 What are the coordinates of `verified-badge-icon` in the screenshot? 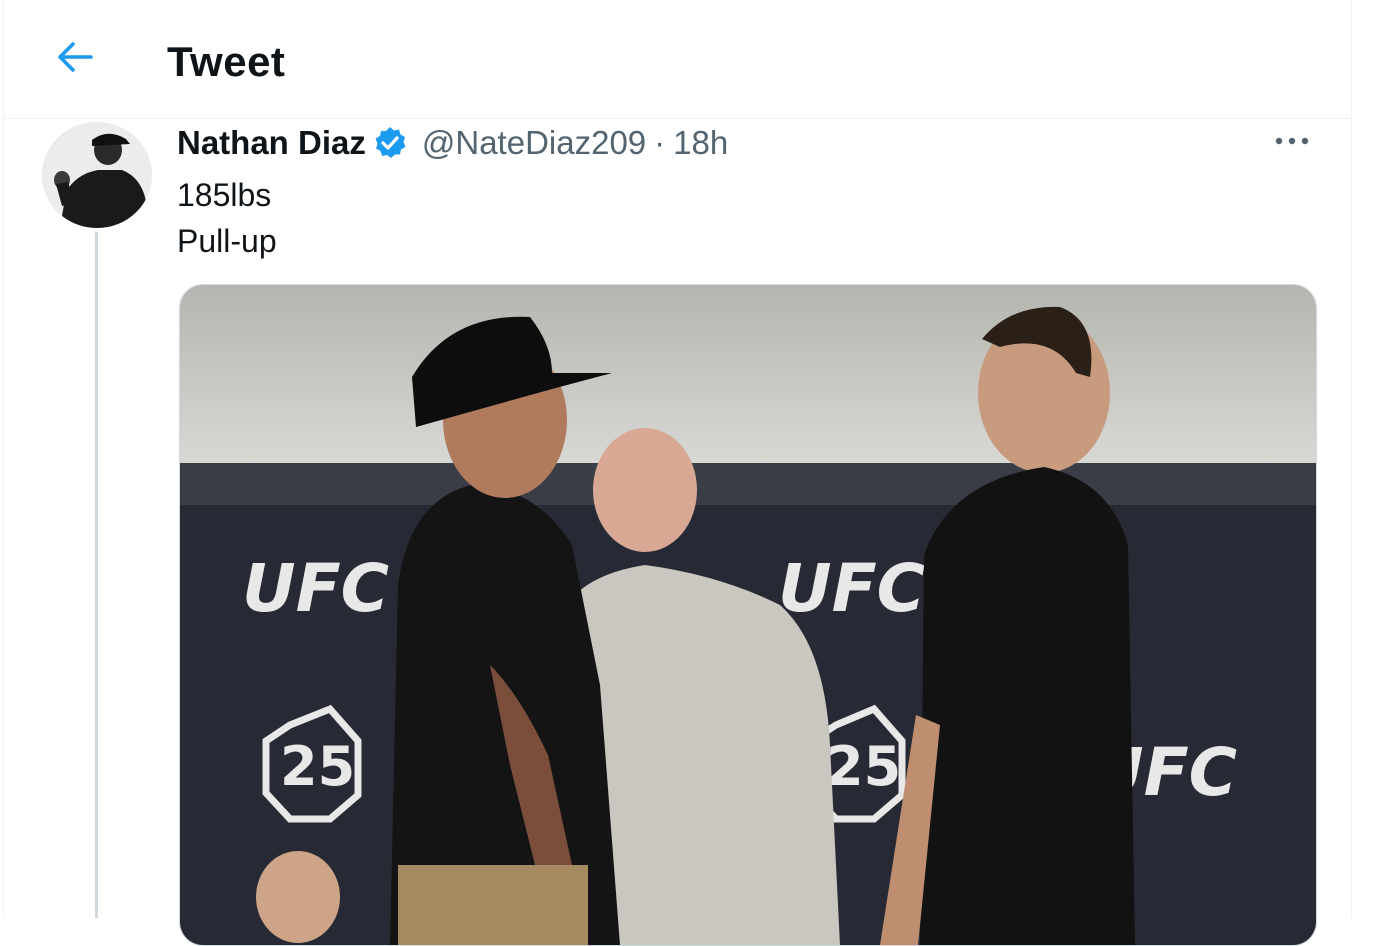 It's located at (390, 143).